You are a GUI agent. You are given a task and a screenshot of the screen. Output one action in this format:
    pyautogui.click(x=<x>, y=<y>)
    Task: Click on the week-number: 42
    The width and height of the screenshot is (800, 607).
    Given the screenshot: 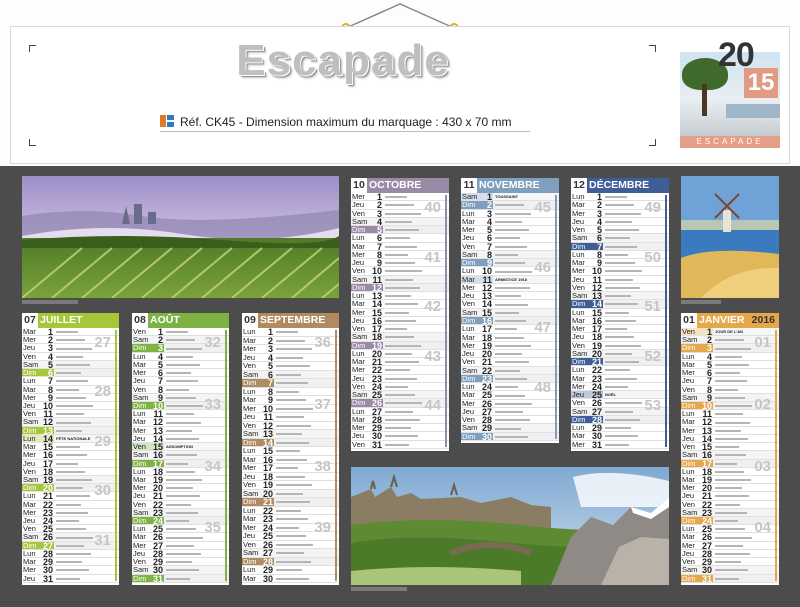 What is the action you would take?
    pyautogui.click(x=432, y=307)
    